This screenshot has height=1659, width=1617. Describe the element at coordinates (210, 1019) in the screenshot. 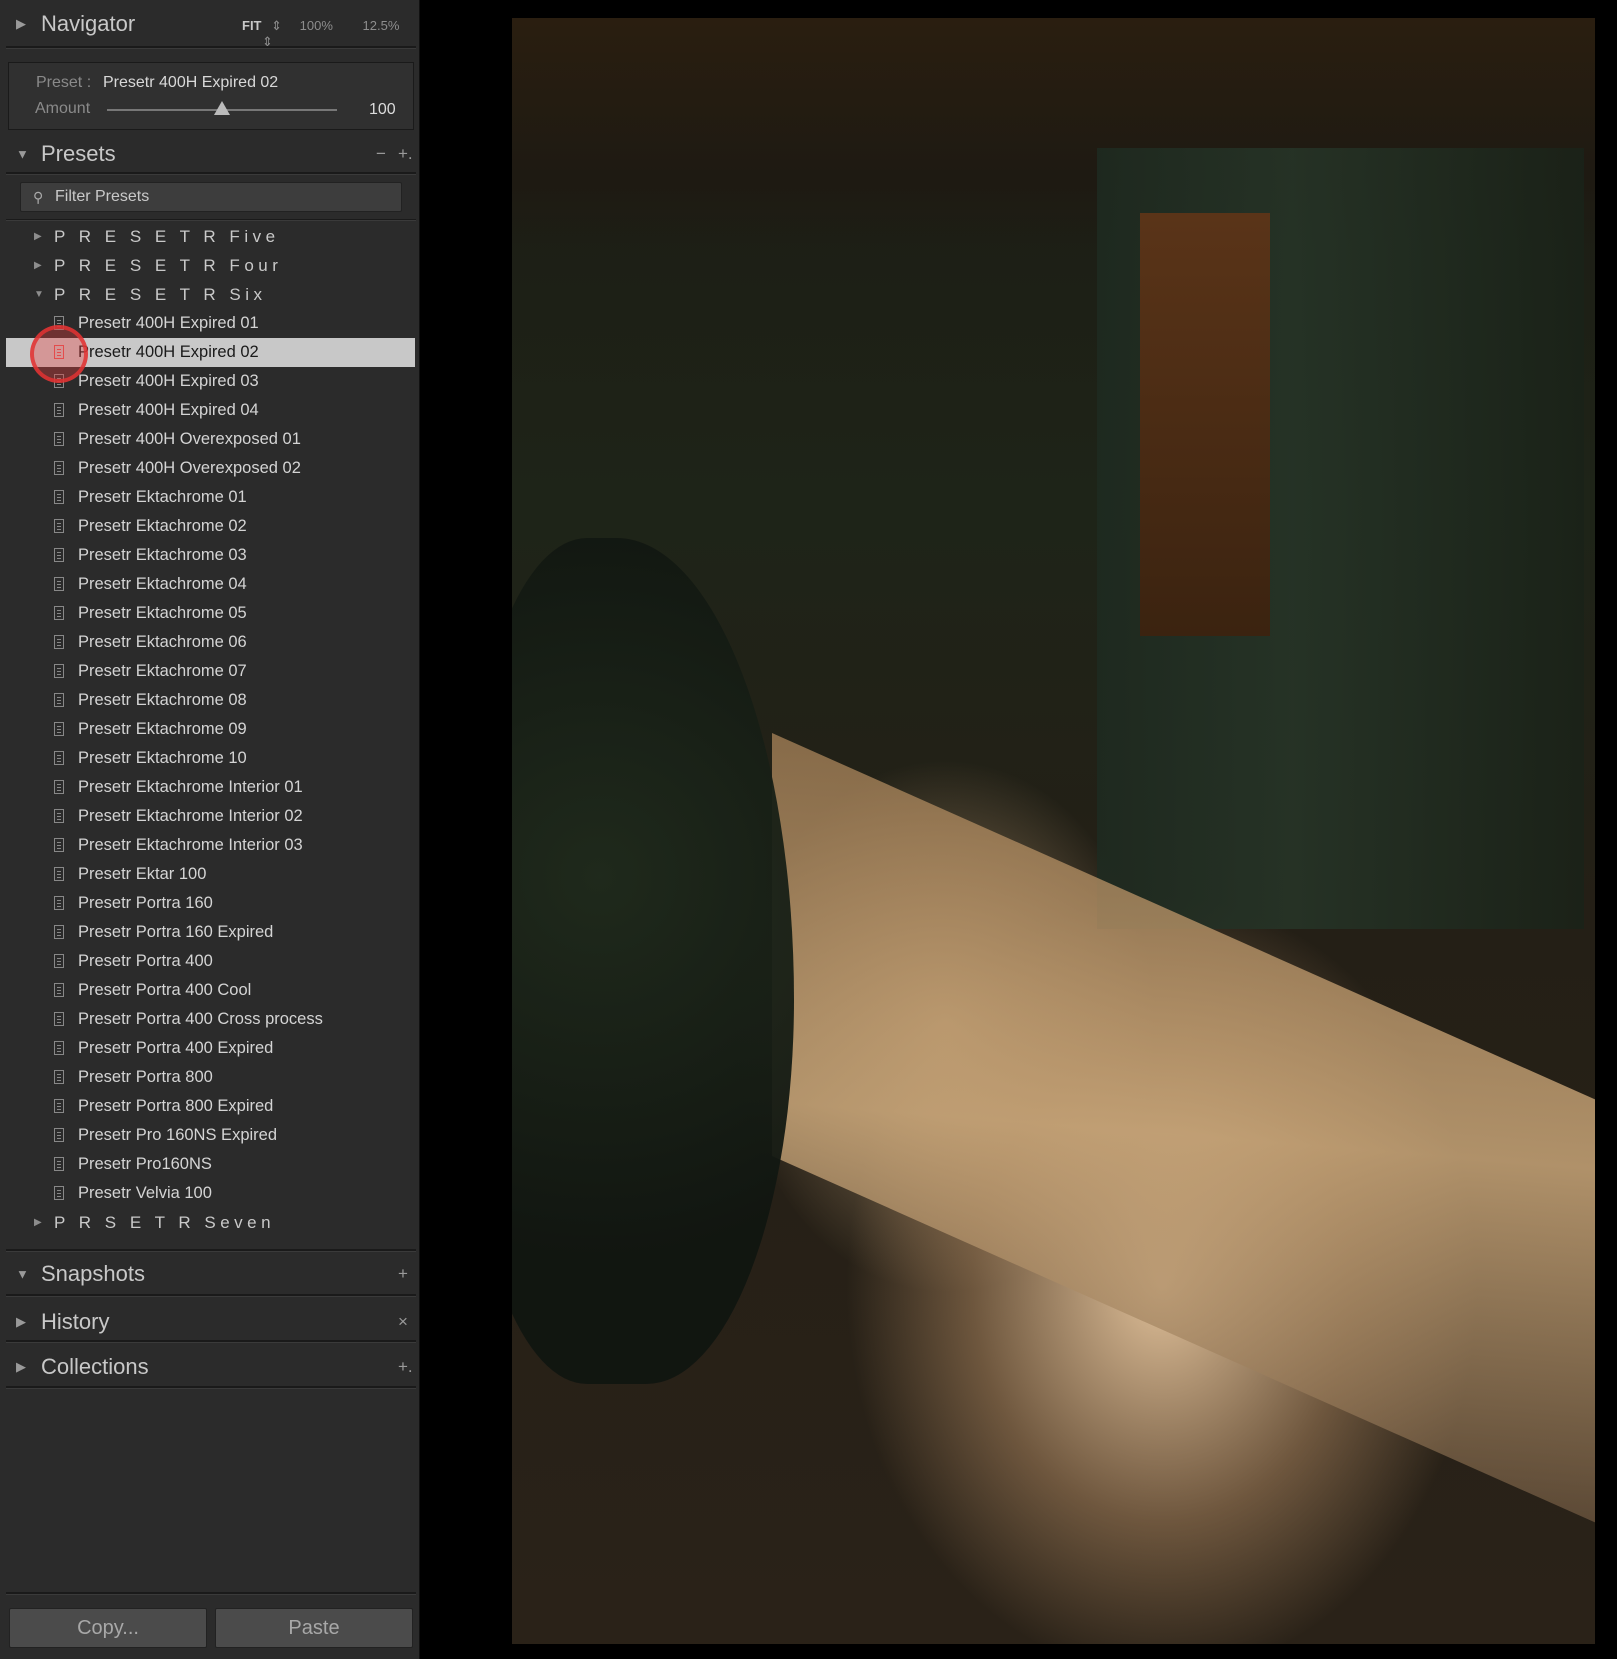

I see `preset-item: Presetr Portra 400 Cross process` at that location.